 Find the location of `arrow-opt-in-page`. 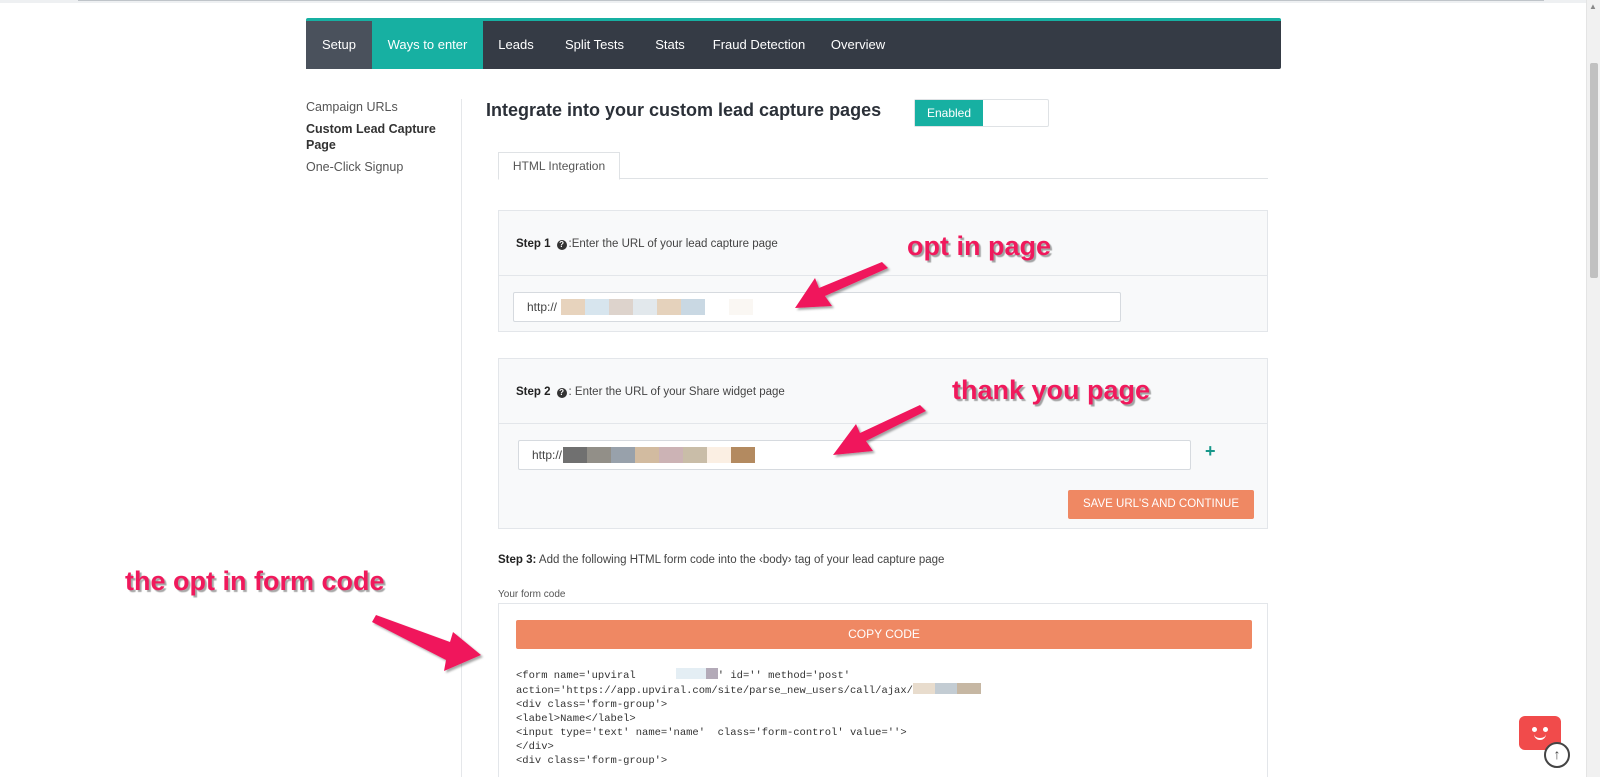

arrow-opt-in-page is located at coordinates (841, 285).